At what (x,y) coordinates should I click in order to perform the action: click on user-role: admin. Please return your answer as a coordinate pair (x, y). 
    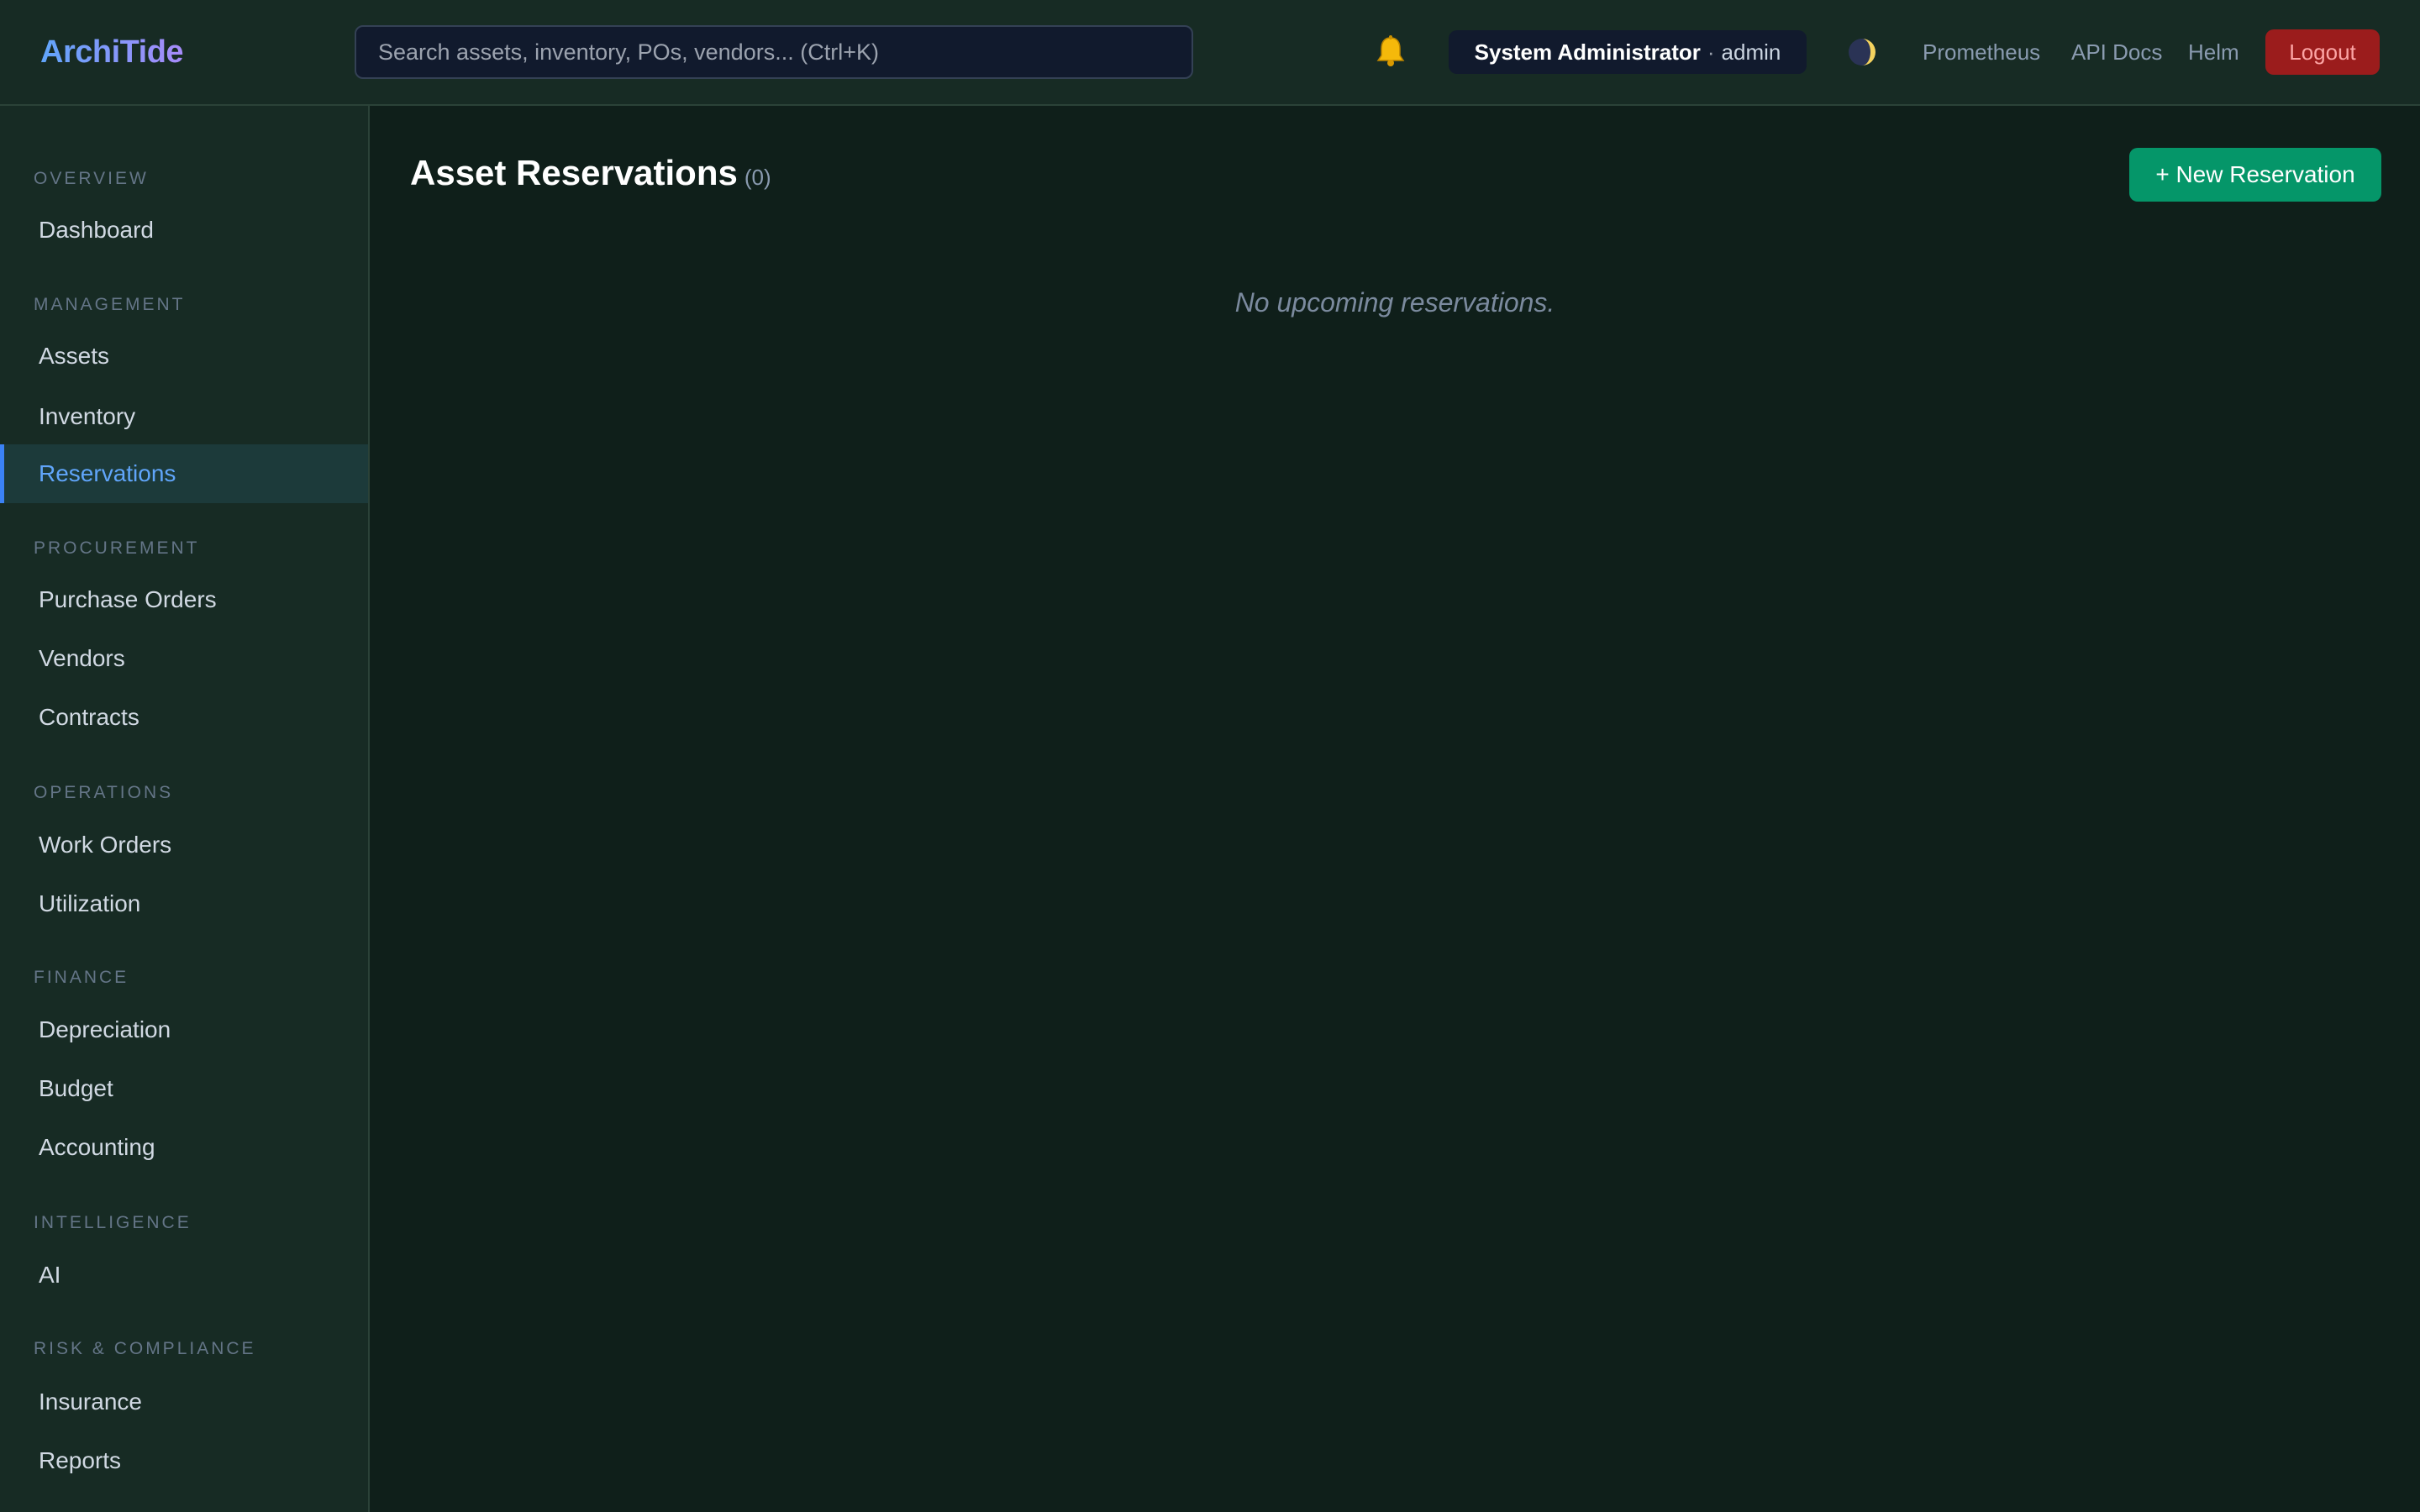
    Looking at the image, I should click on (1751, 52).